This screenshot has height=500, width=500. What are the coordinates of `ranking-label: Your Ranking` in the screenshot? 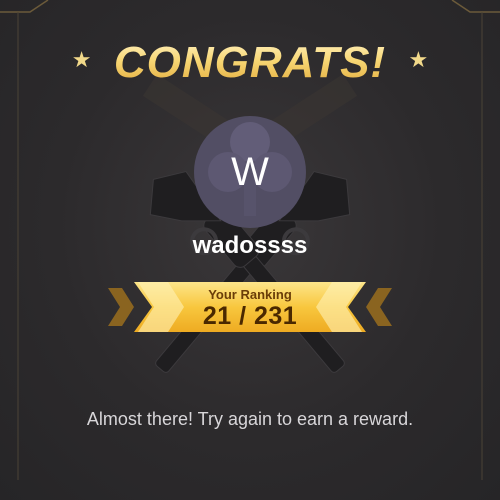 It's located at (250, 294).